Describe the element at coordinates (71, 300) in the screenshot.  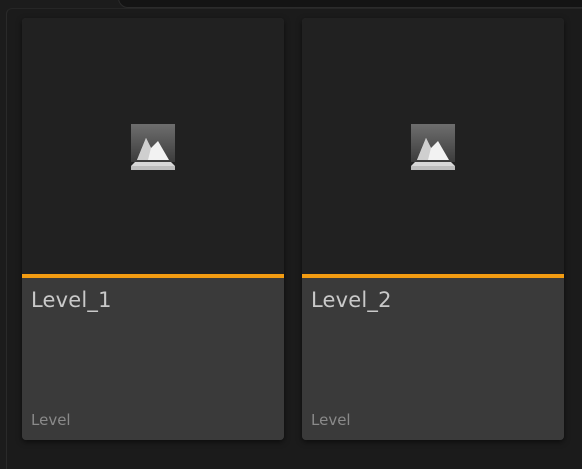
I see `asset-name: Level_1` at that location.